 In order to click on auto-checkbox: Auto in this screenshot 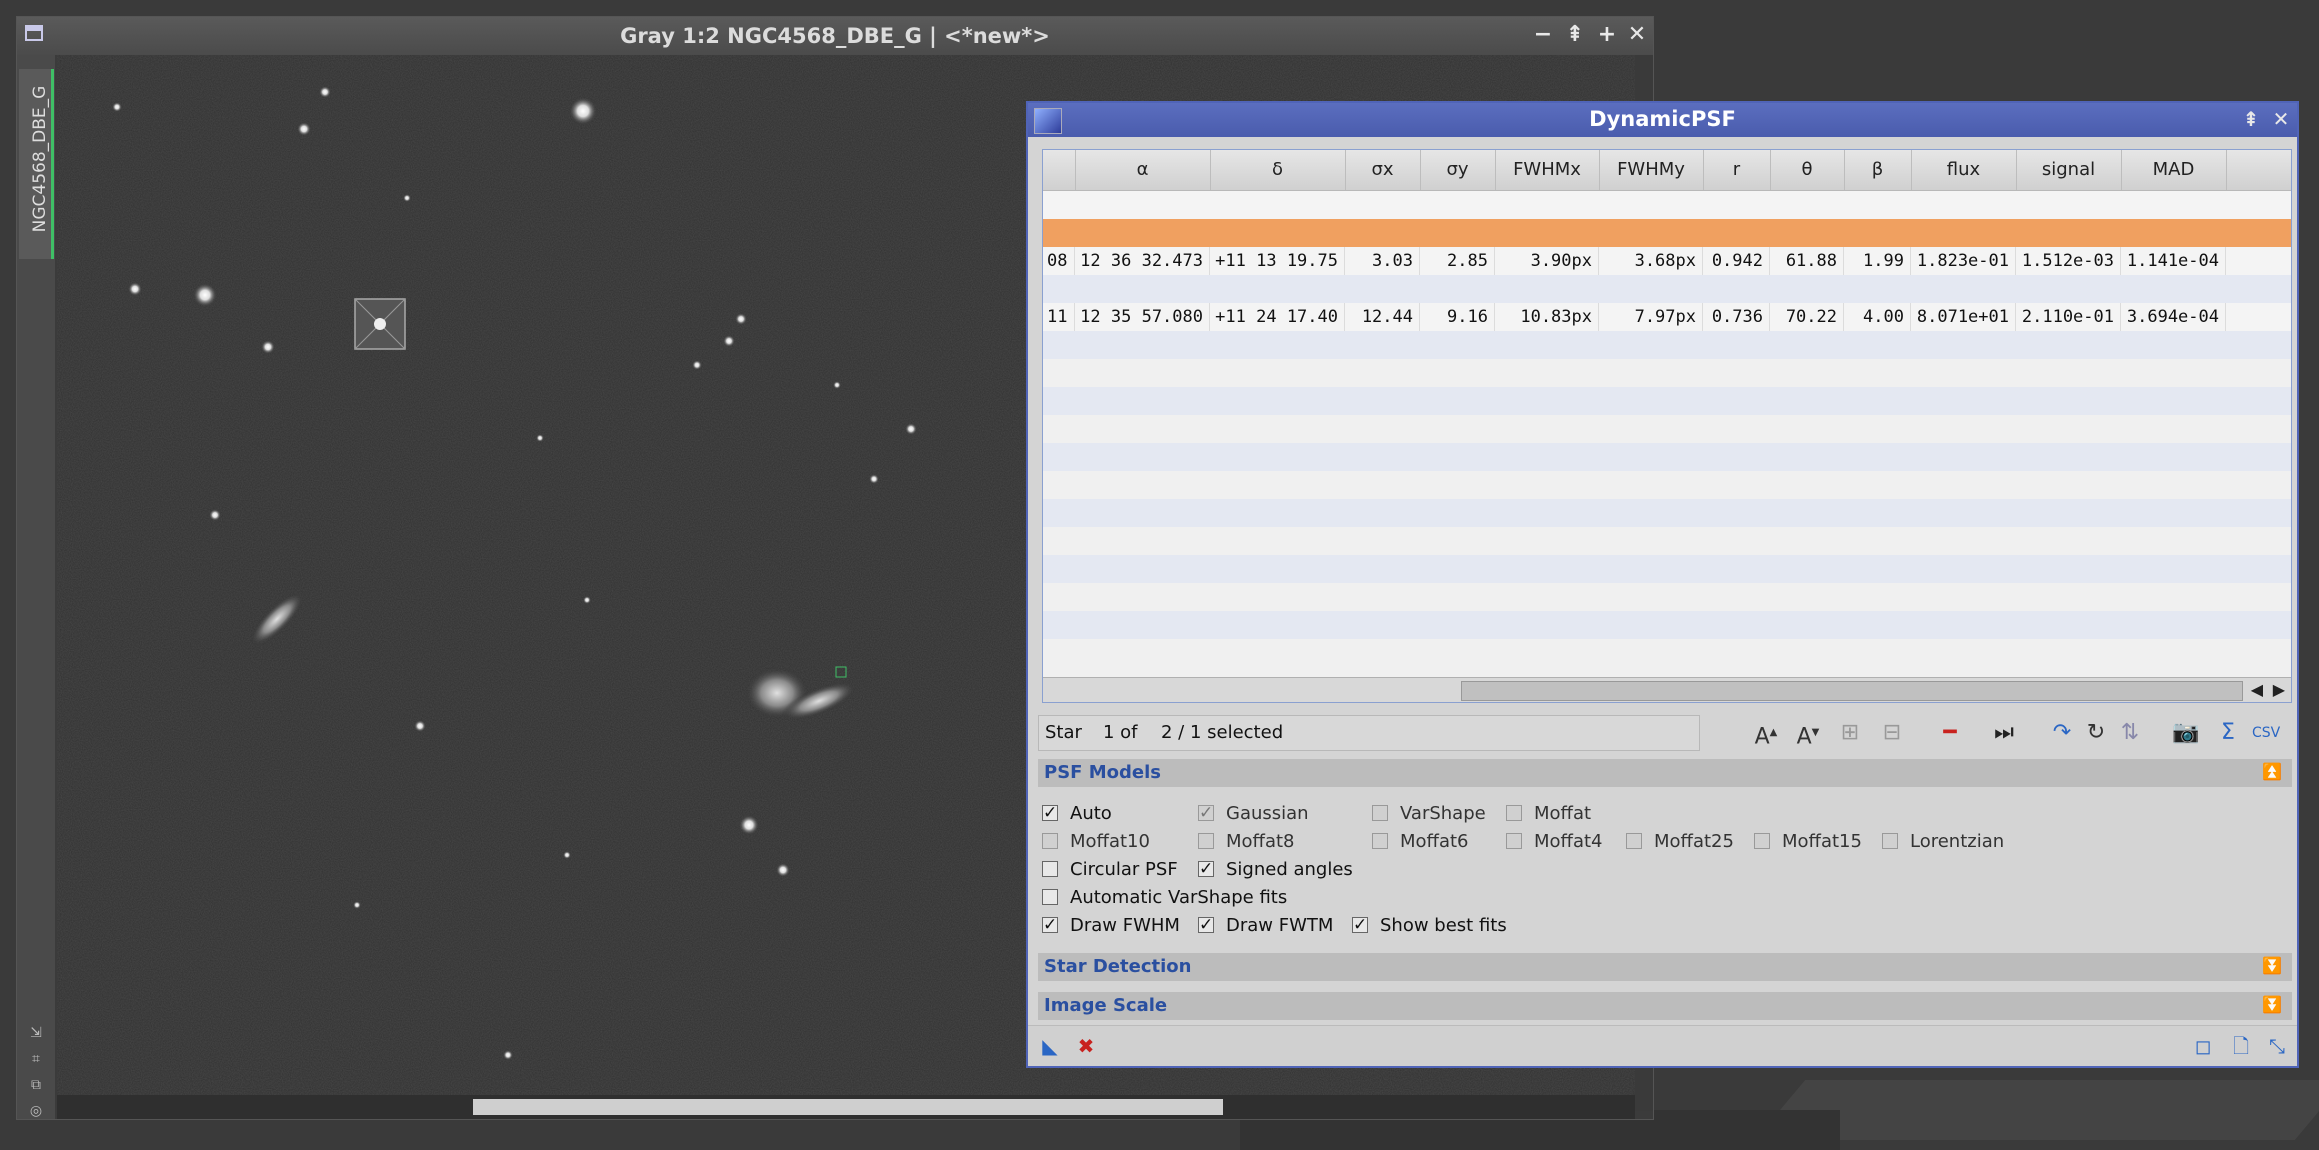, I will do `click(1077, 813)`.